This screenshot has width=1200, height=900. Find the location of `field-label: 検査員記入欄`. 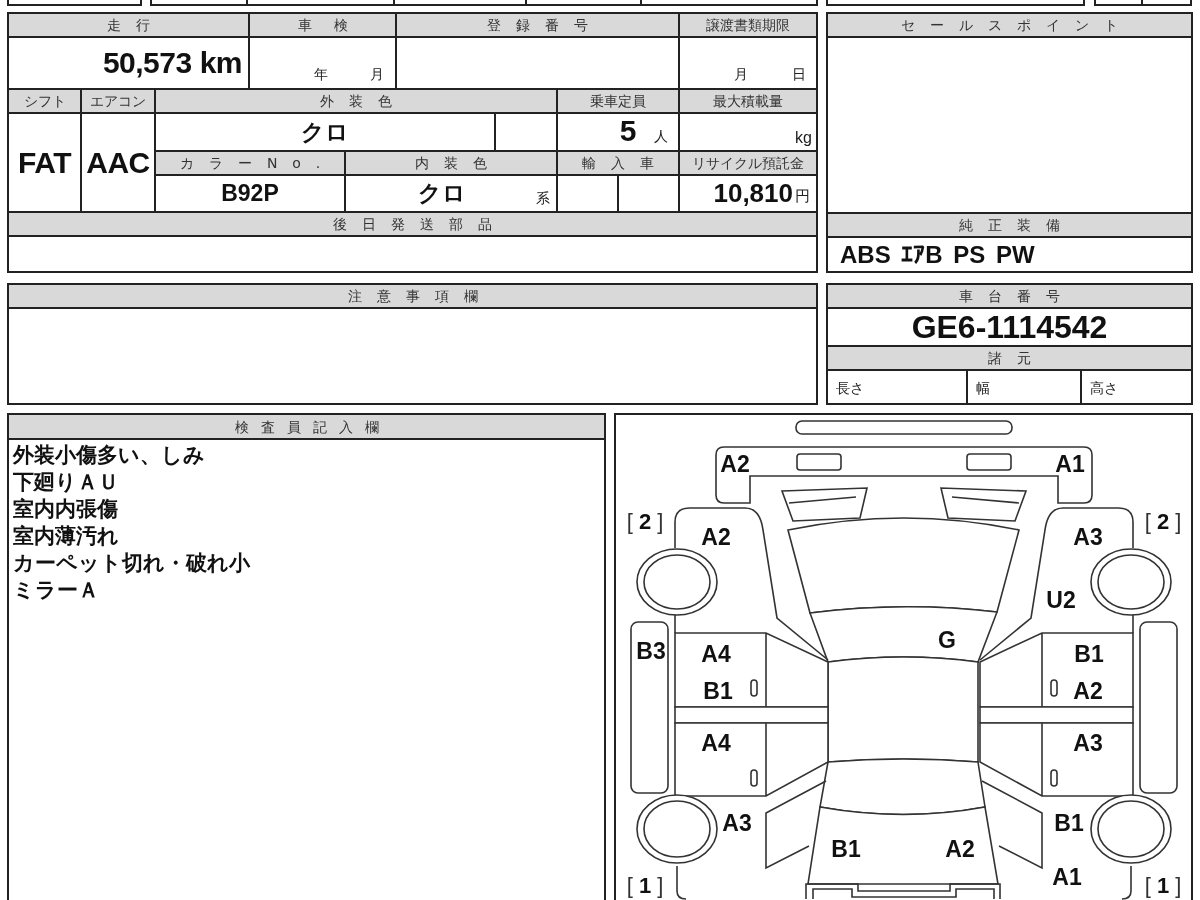

field-label: 検査員記入欄 is located at coordinates (306, 427).